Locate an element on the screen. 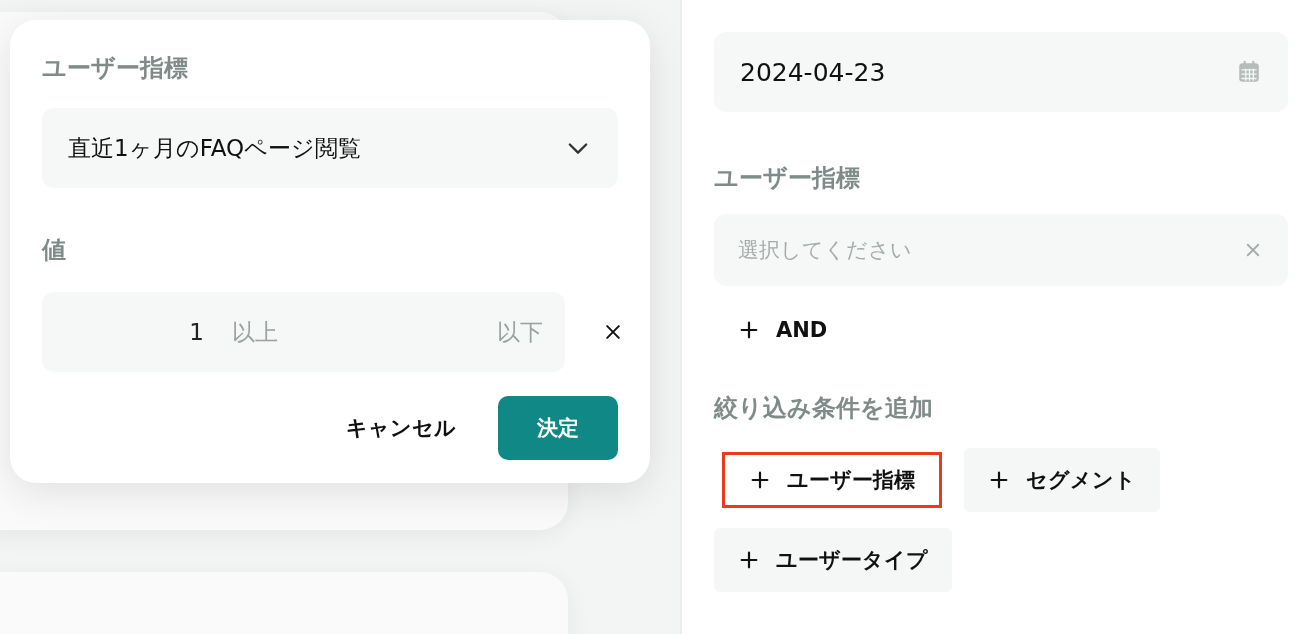  field-label: 値 is located at coordinates (54, 250).